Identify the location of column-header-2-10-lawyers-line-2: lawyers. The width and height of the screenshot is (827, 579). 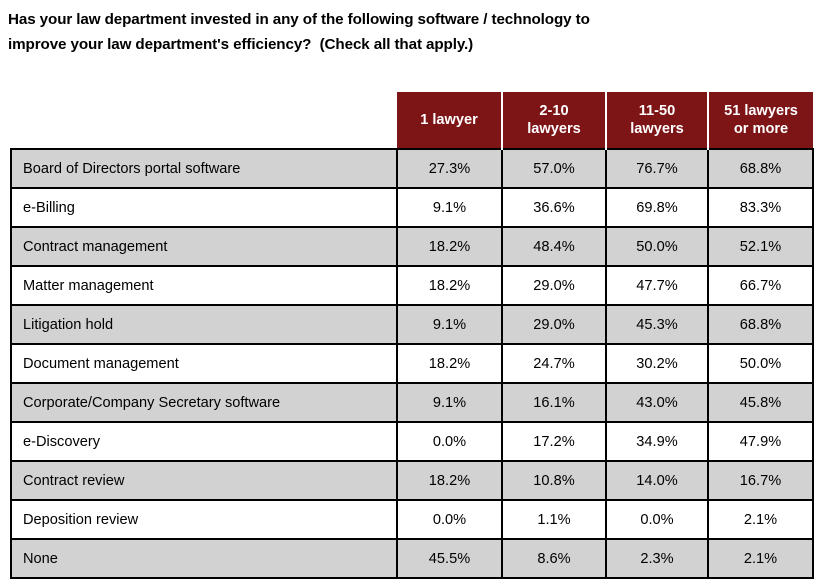
(554, 129).